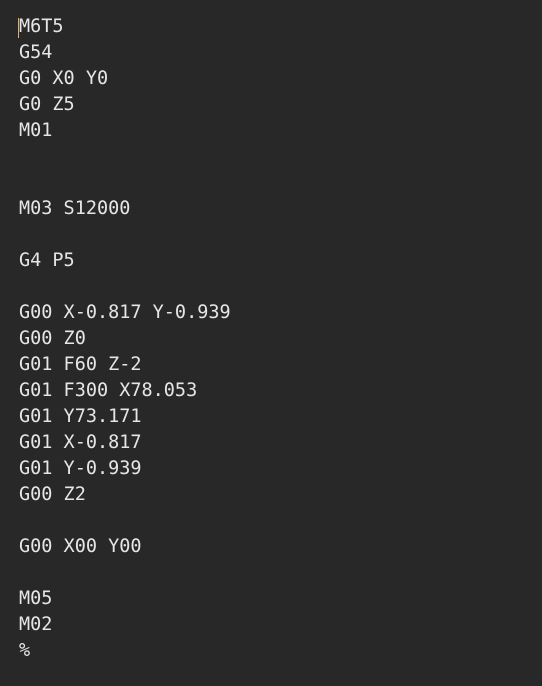 This screenshot has width=542, height=686. What do you see at coordinates (108, 390) in the screenshot?
I see `code-line: G01 F300 X78.053` at bounding box center [108, 390].